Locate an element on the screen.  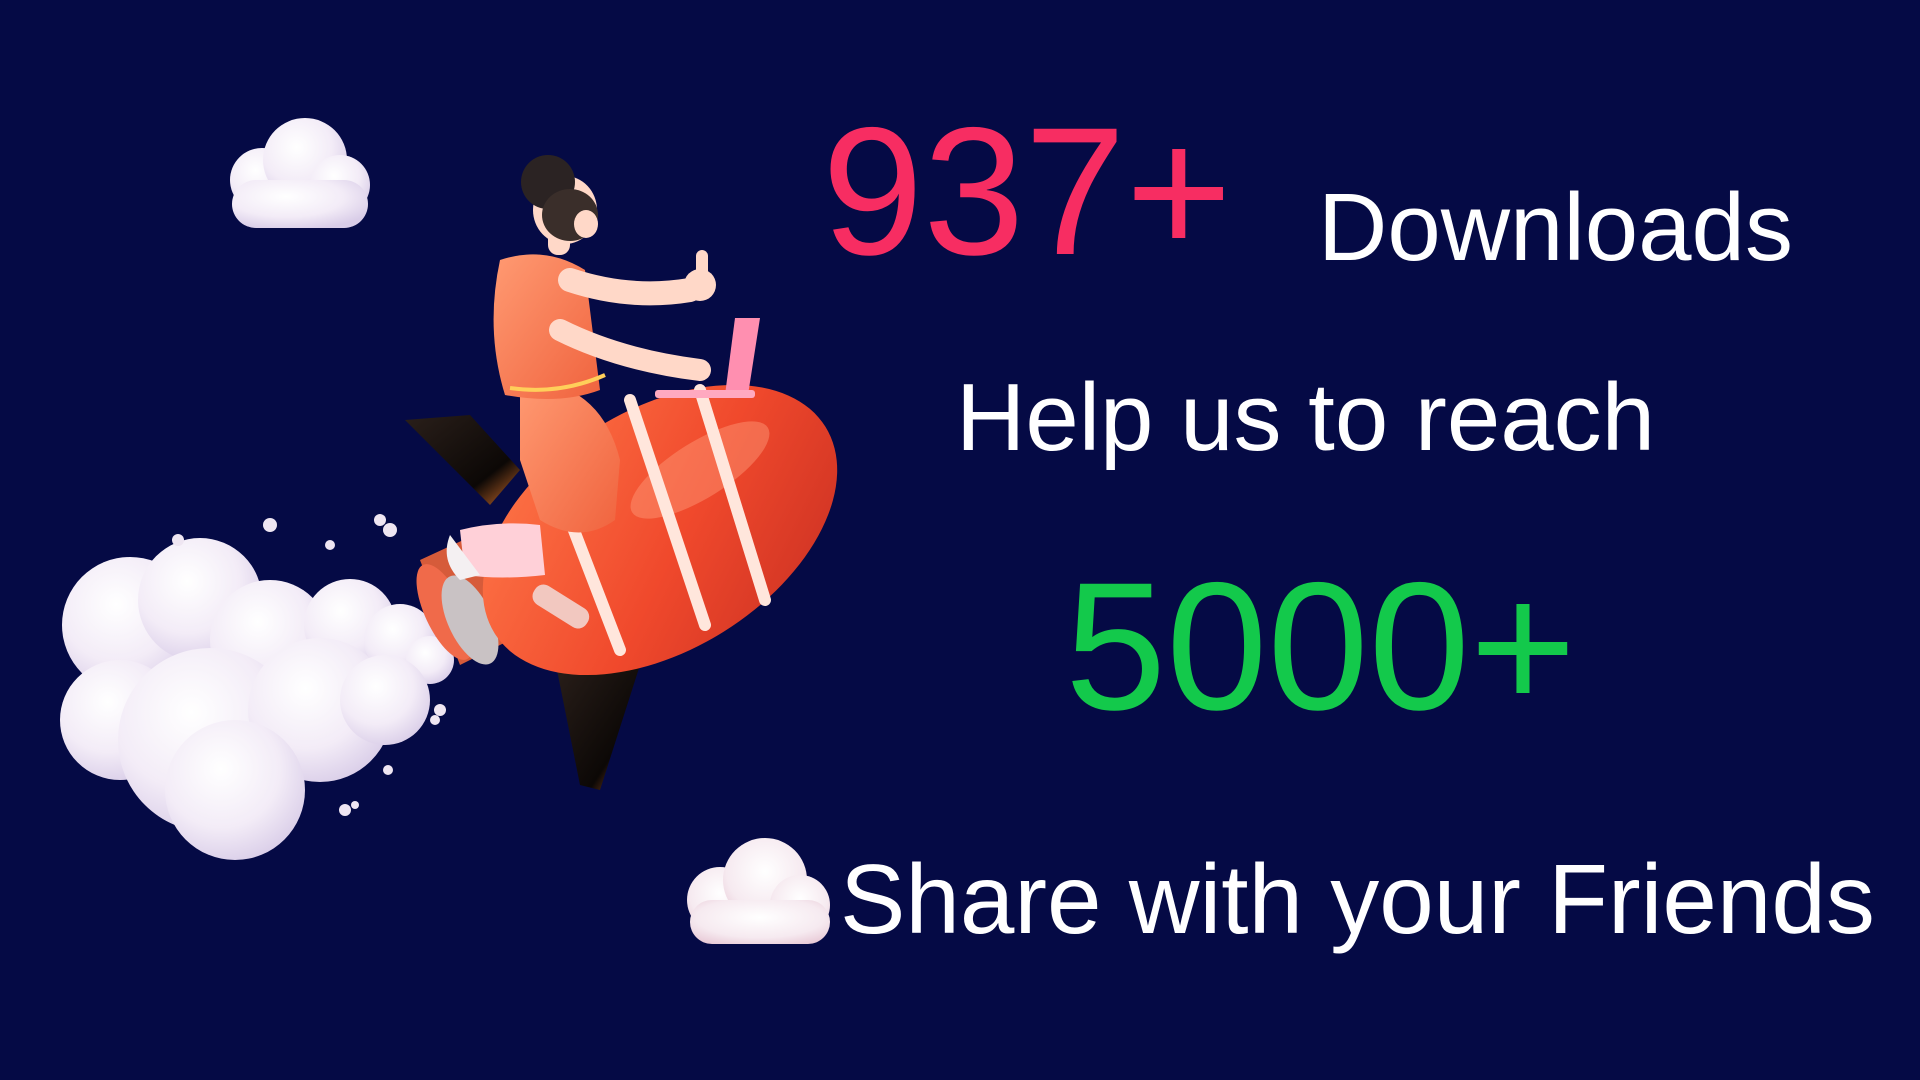
smoke-cloud-icon is located at coordinates (257, 687).